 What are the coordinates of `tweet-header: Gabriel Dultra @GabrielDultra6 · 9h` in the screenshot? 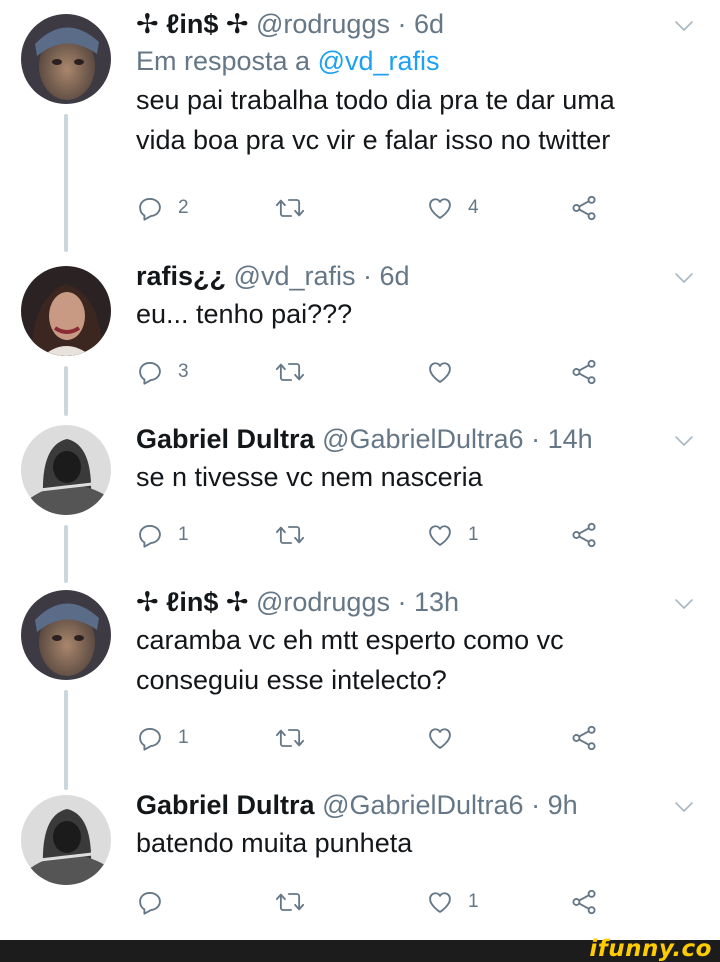 It's located at (403, 805).